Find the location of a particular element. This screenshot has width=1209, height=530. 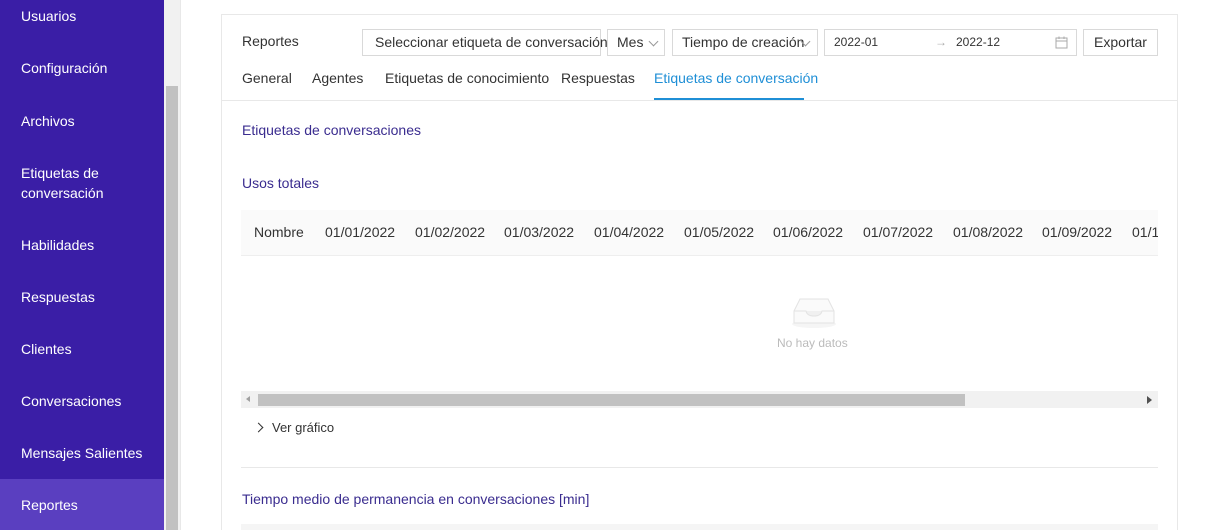

conversation-tag-select: Seleccionar etiqueta de conversación is located at coordinates (485, 42).